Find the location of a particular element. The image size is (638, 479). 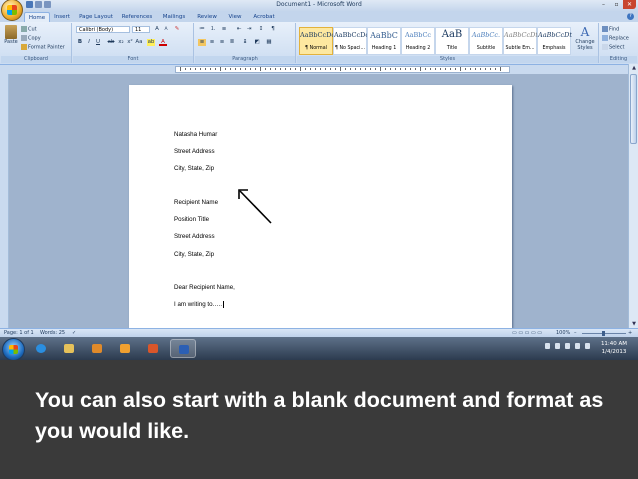

tab-page-layout: Page Layout is located at coordinates (96, 17).